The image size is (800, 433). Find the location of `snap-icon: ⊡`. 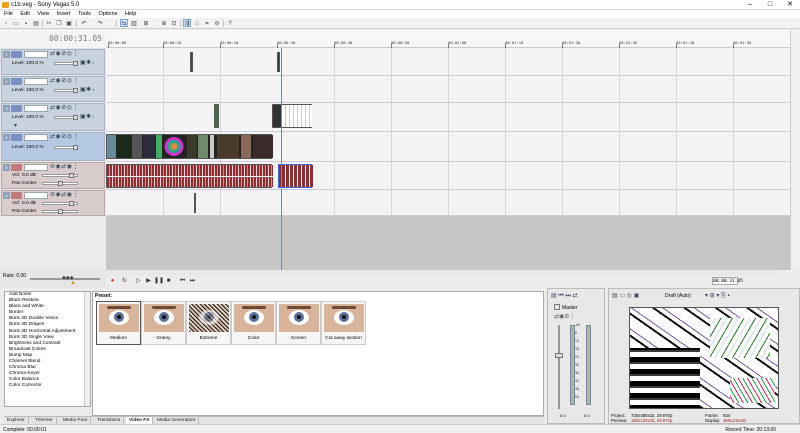

snap-icon: ⊡ is located at coordinates (174, 23).